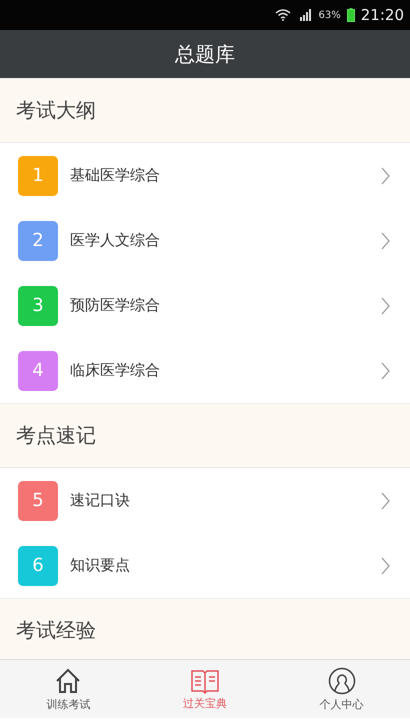 The image size is (410, 728). What do you see at coordinates (38, 176) in the screenshot?
I see `number-badge: 1` at bounding box center [38, 176].